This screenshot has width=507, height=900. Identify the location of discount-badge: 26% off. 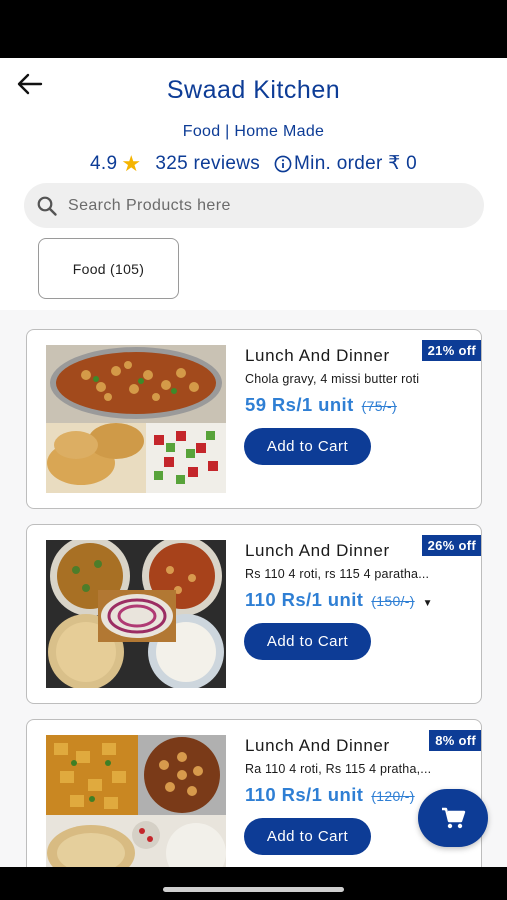
(451, 545).